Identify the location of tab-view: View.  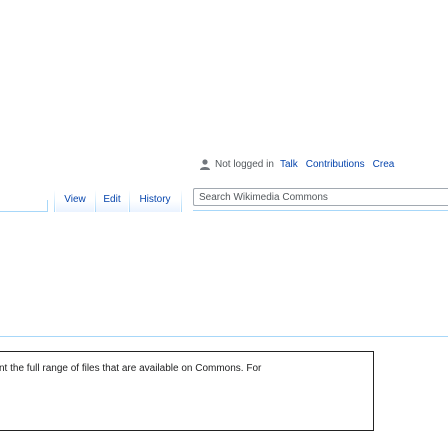
(75, 199).